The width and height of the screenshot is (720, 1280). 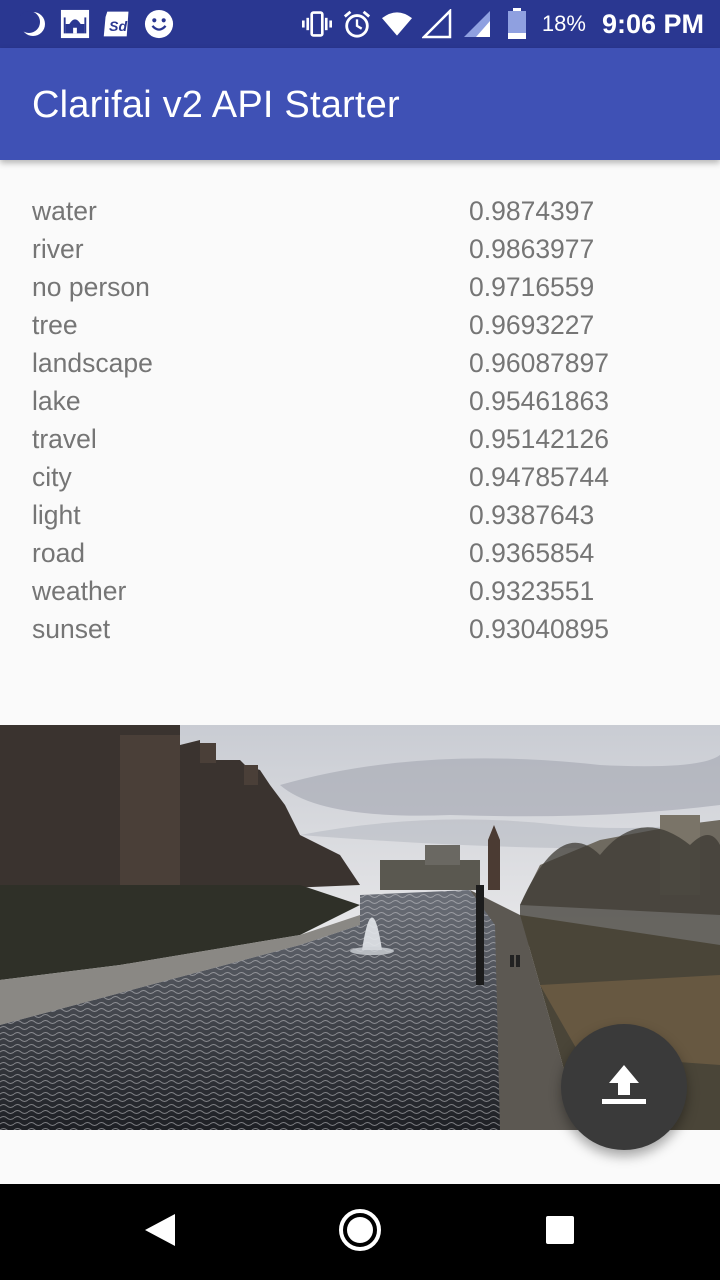 I want to click on tag-label: sunset, so click(x=71, y=629).